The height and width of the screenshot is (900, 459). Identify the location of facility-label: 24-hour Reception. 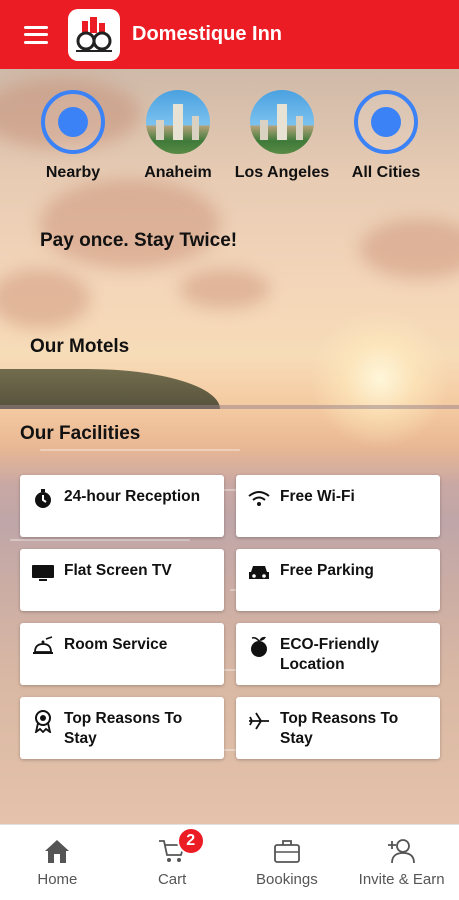
(132, 496).